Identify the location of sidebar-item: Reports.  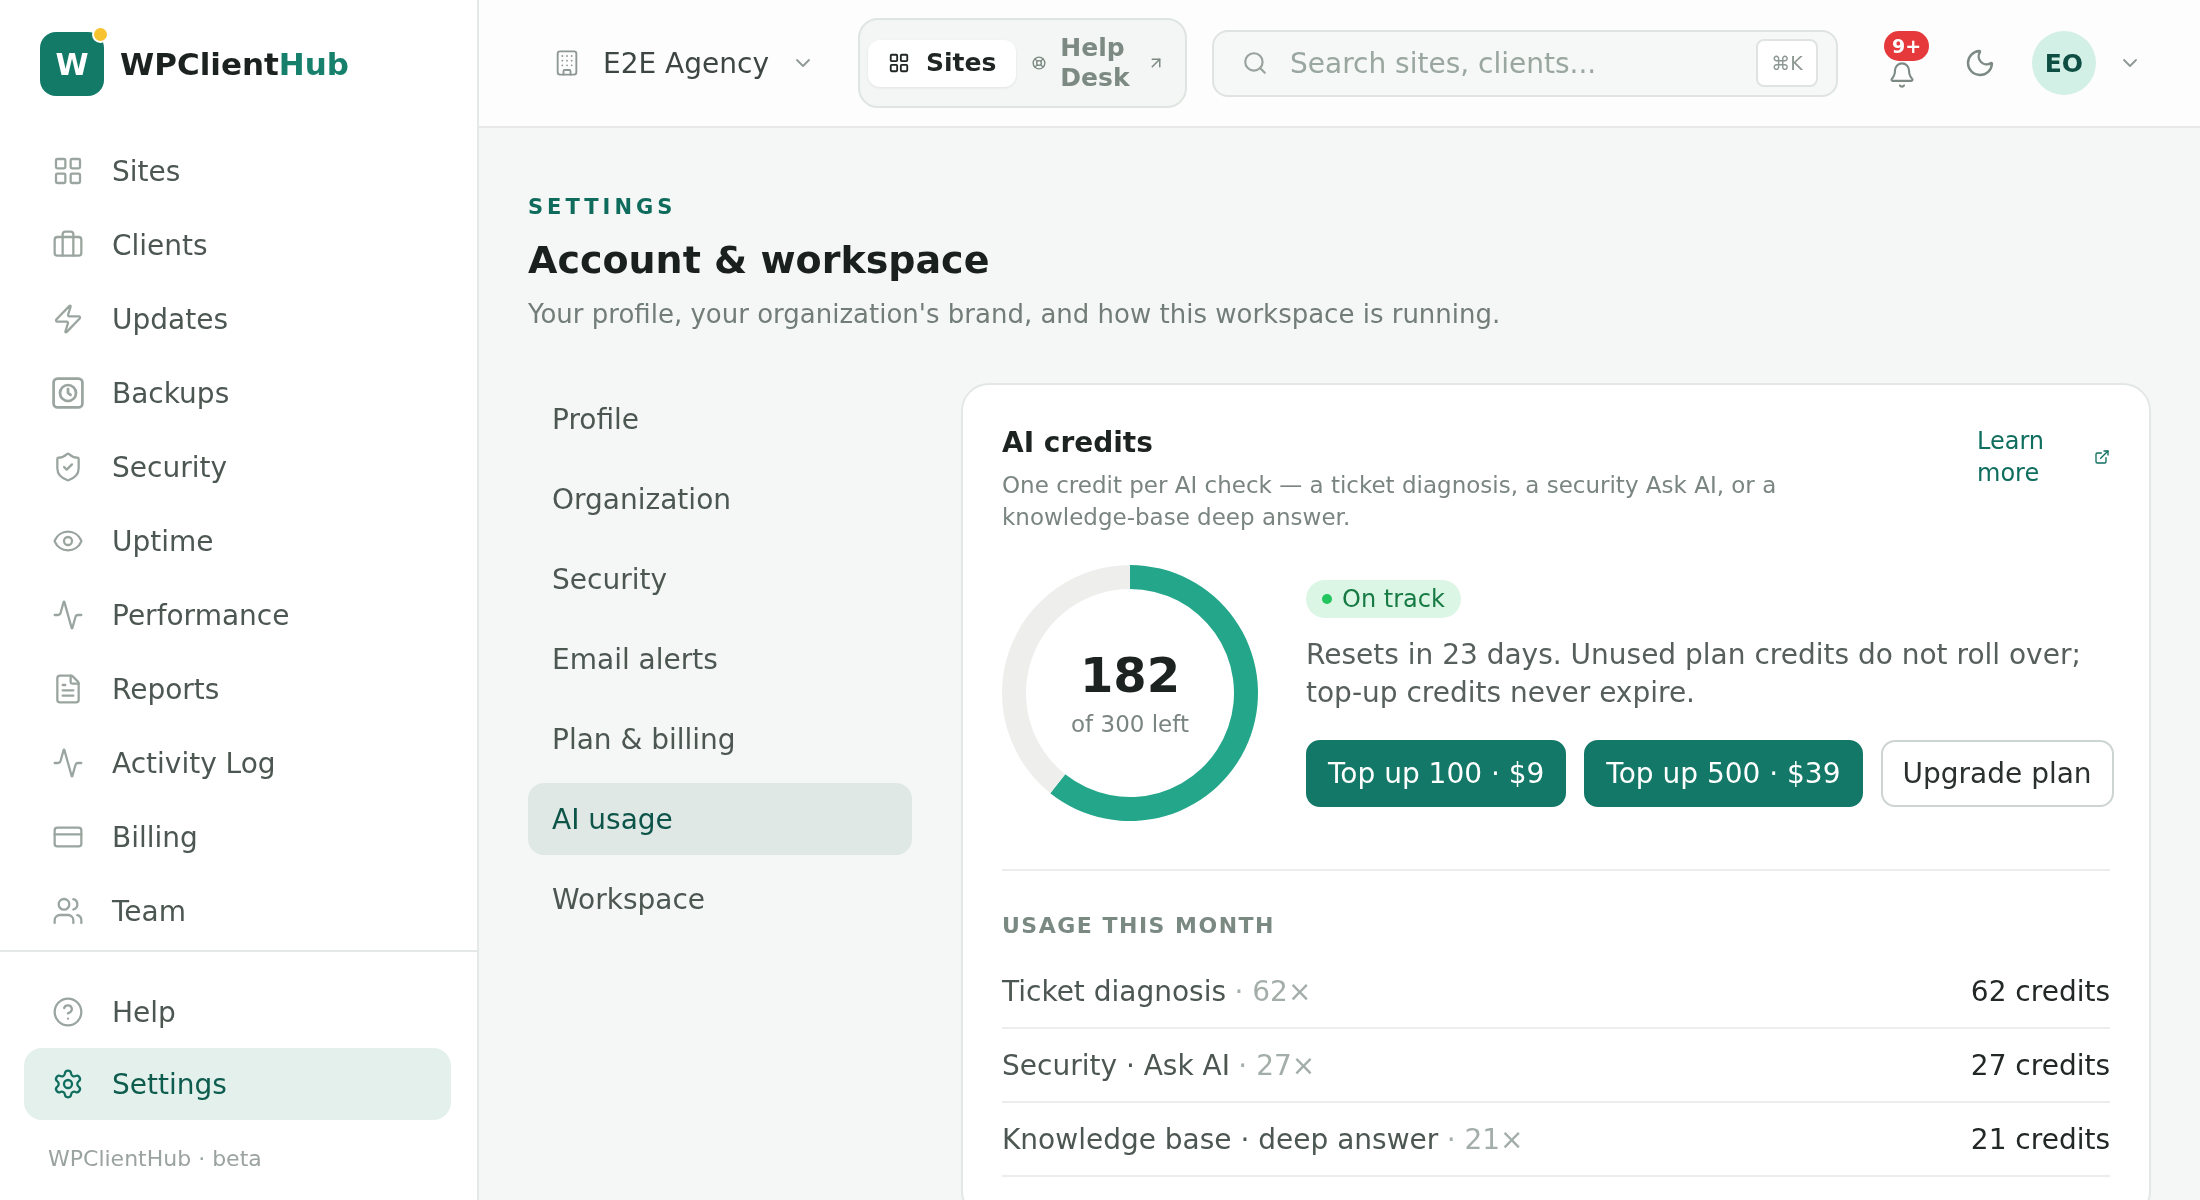
(237, 689).